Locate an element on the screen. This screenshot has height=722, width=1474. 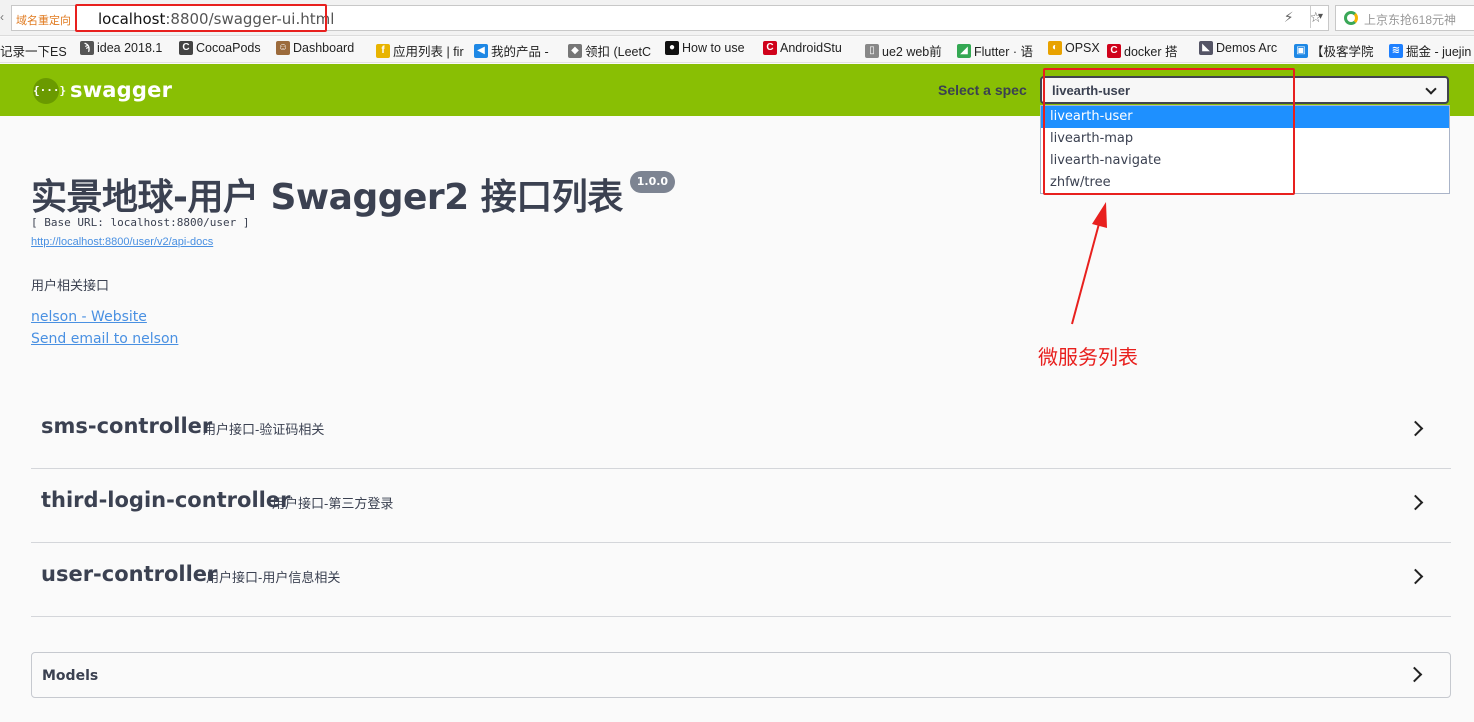
bookmark-label: AndroidStu is located at coordinates (811, 48).